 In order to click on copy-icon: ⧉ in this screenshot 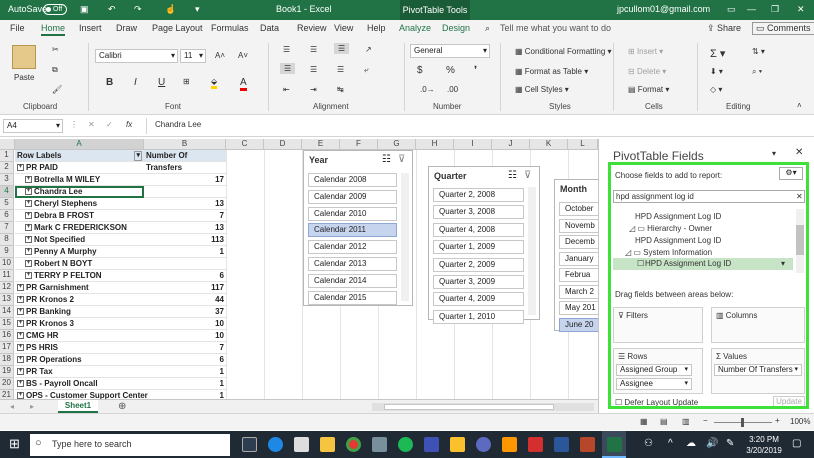, I will do `click(55, 70)`.